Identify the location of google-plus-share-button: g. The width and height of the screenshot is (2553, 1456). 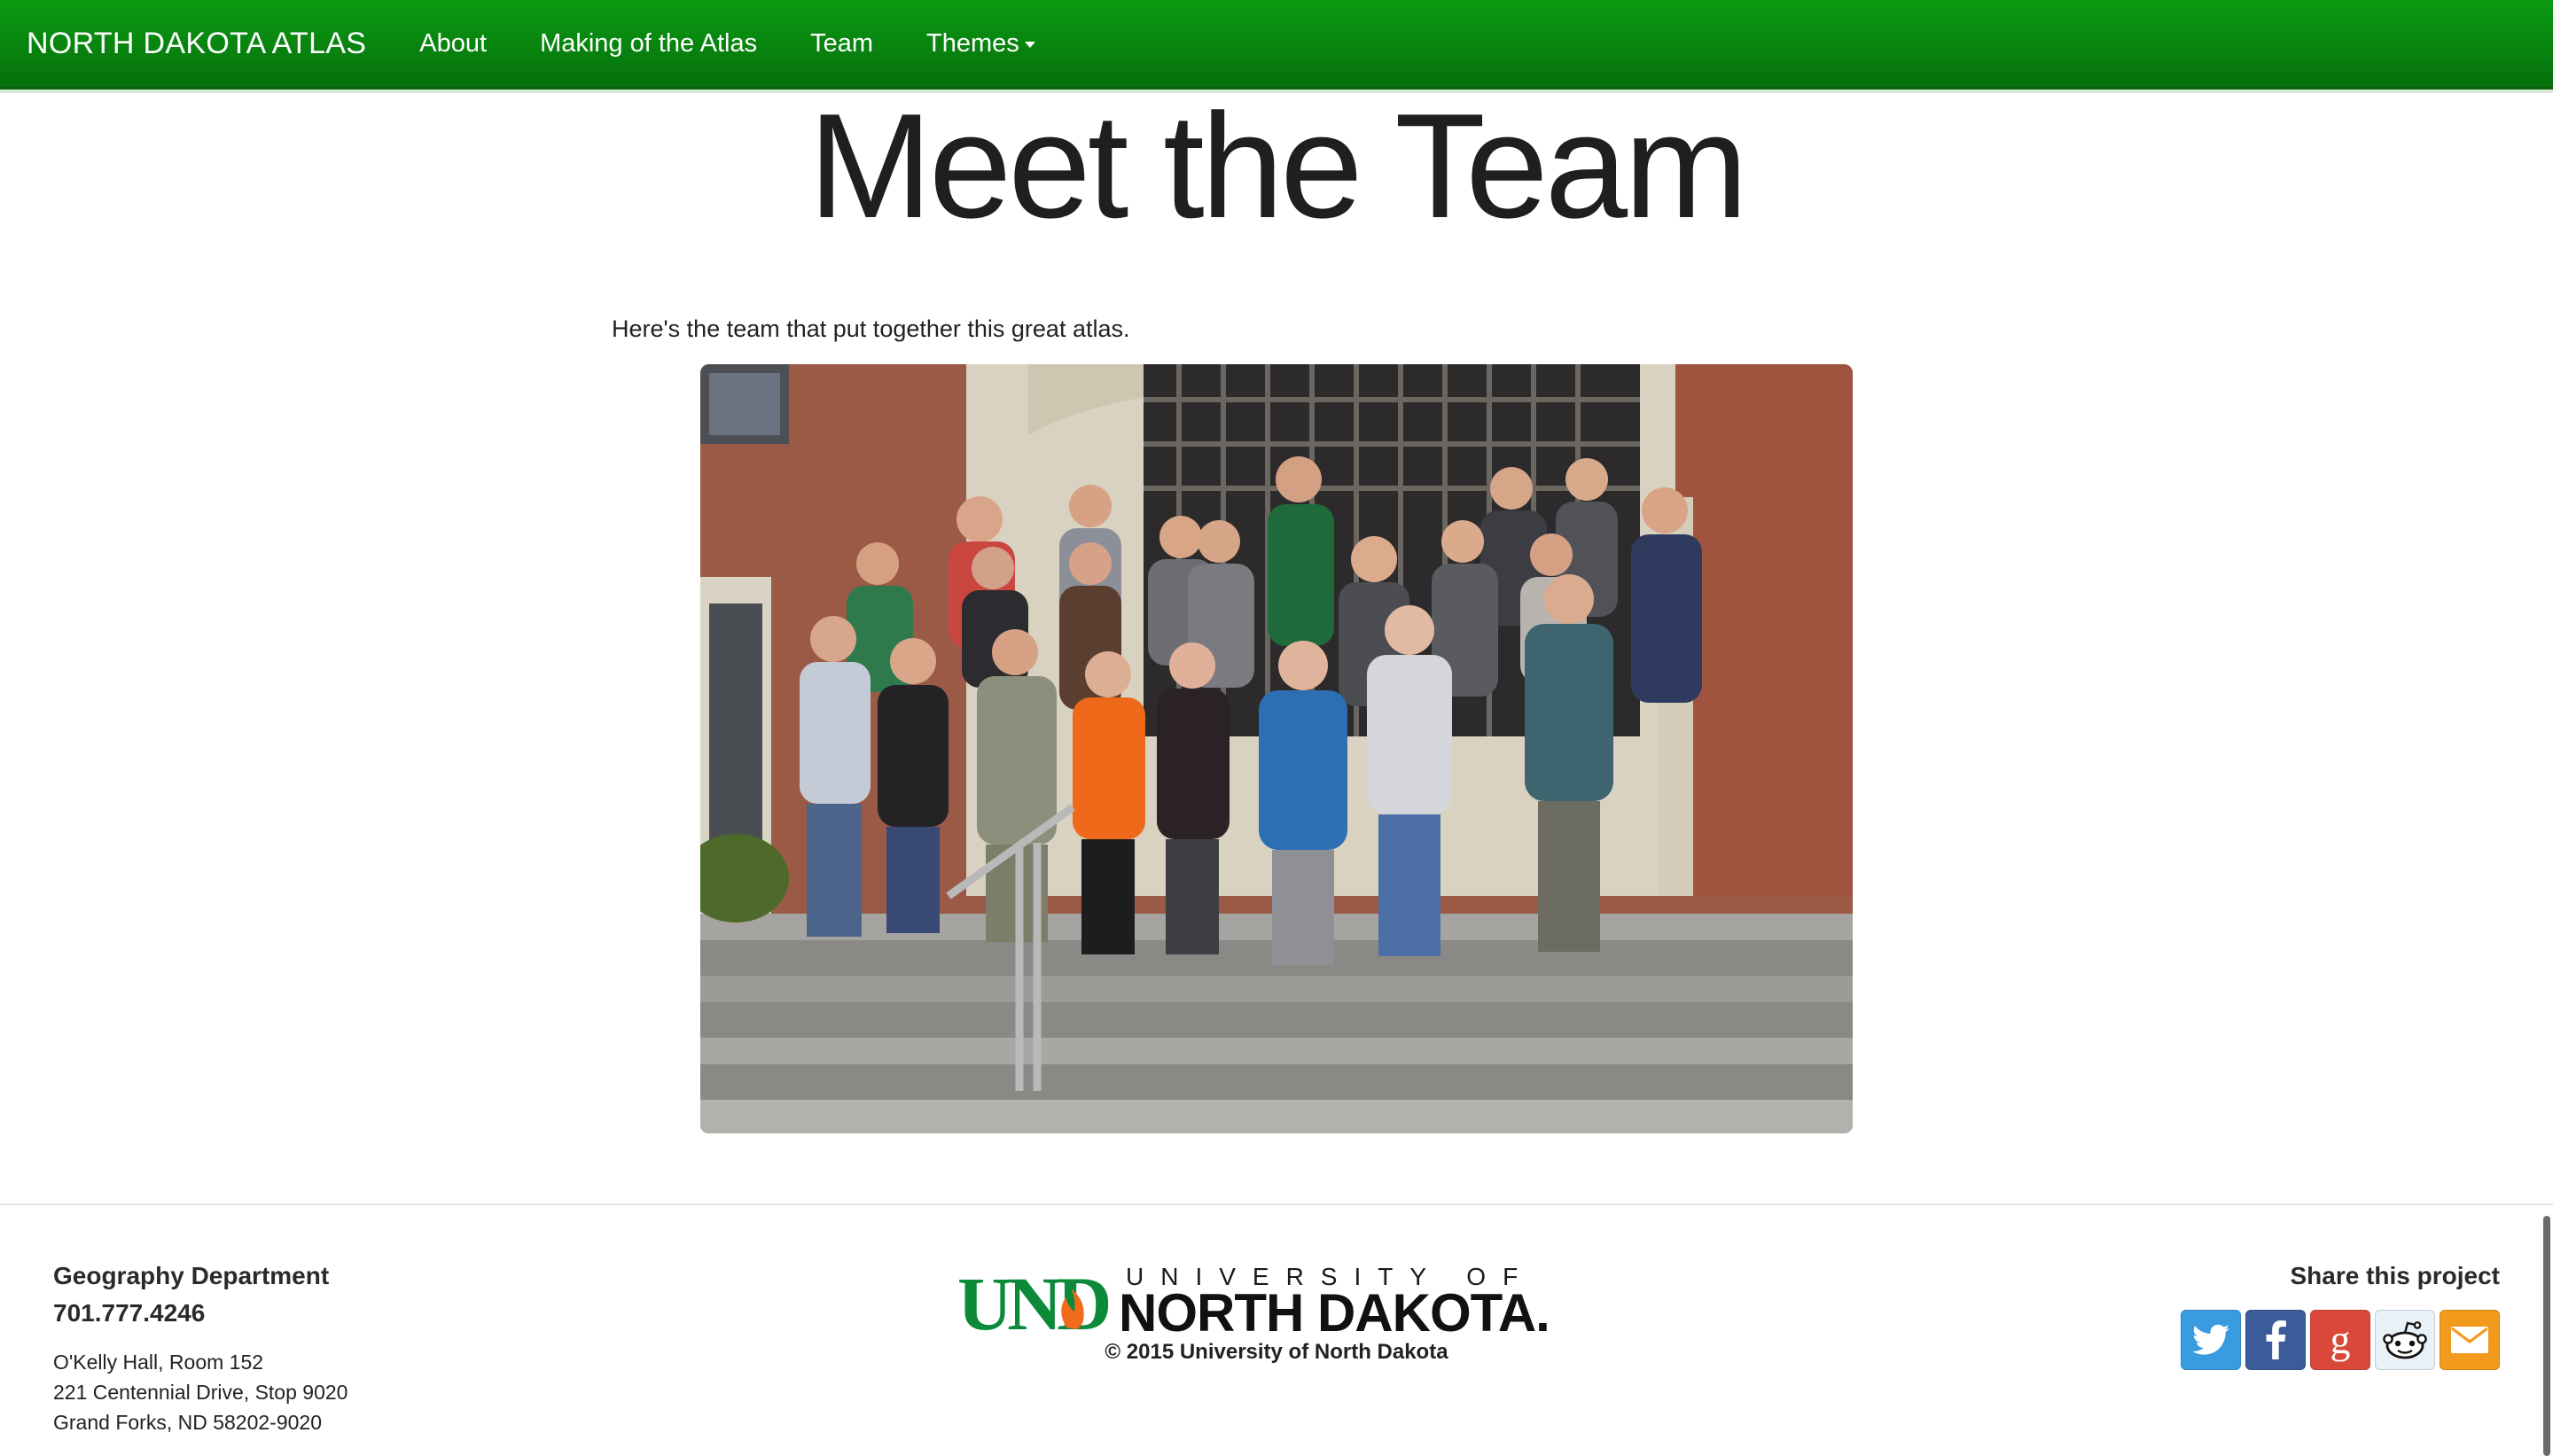
(2340, 1340).